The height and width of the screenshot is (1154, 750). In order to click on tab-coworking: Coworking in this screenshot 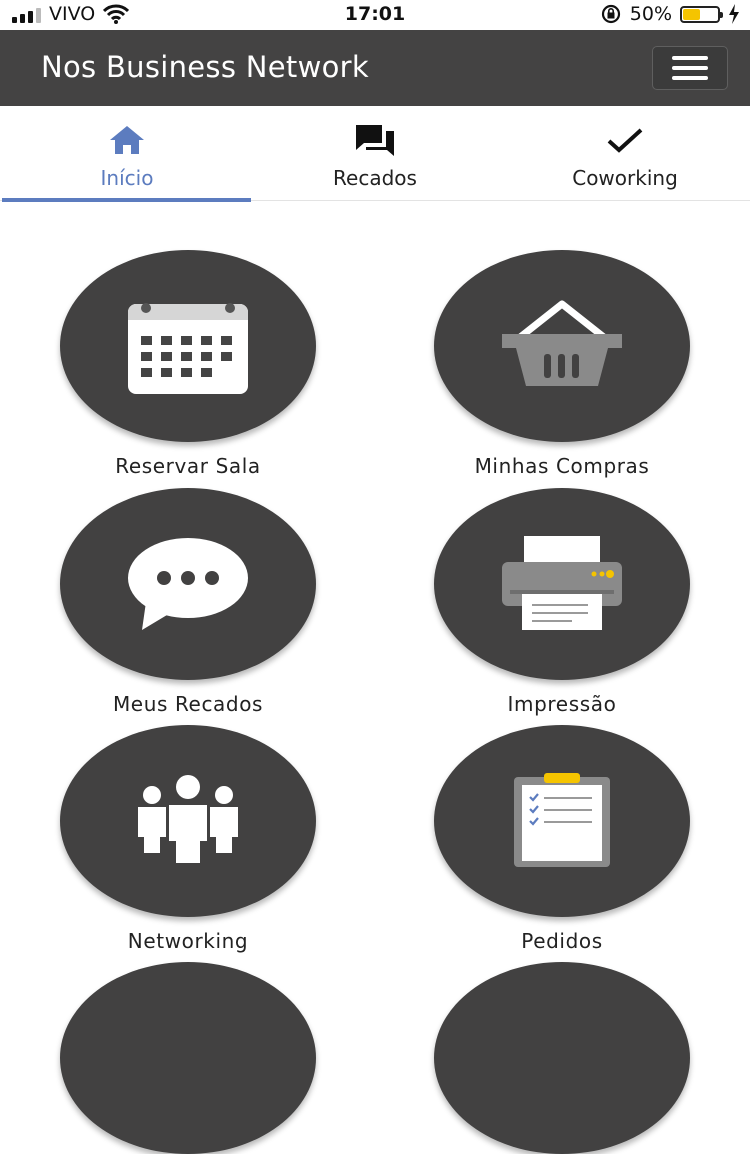, I will do `click(625, 152)`.